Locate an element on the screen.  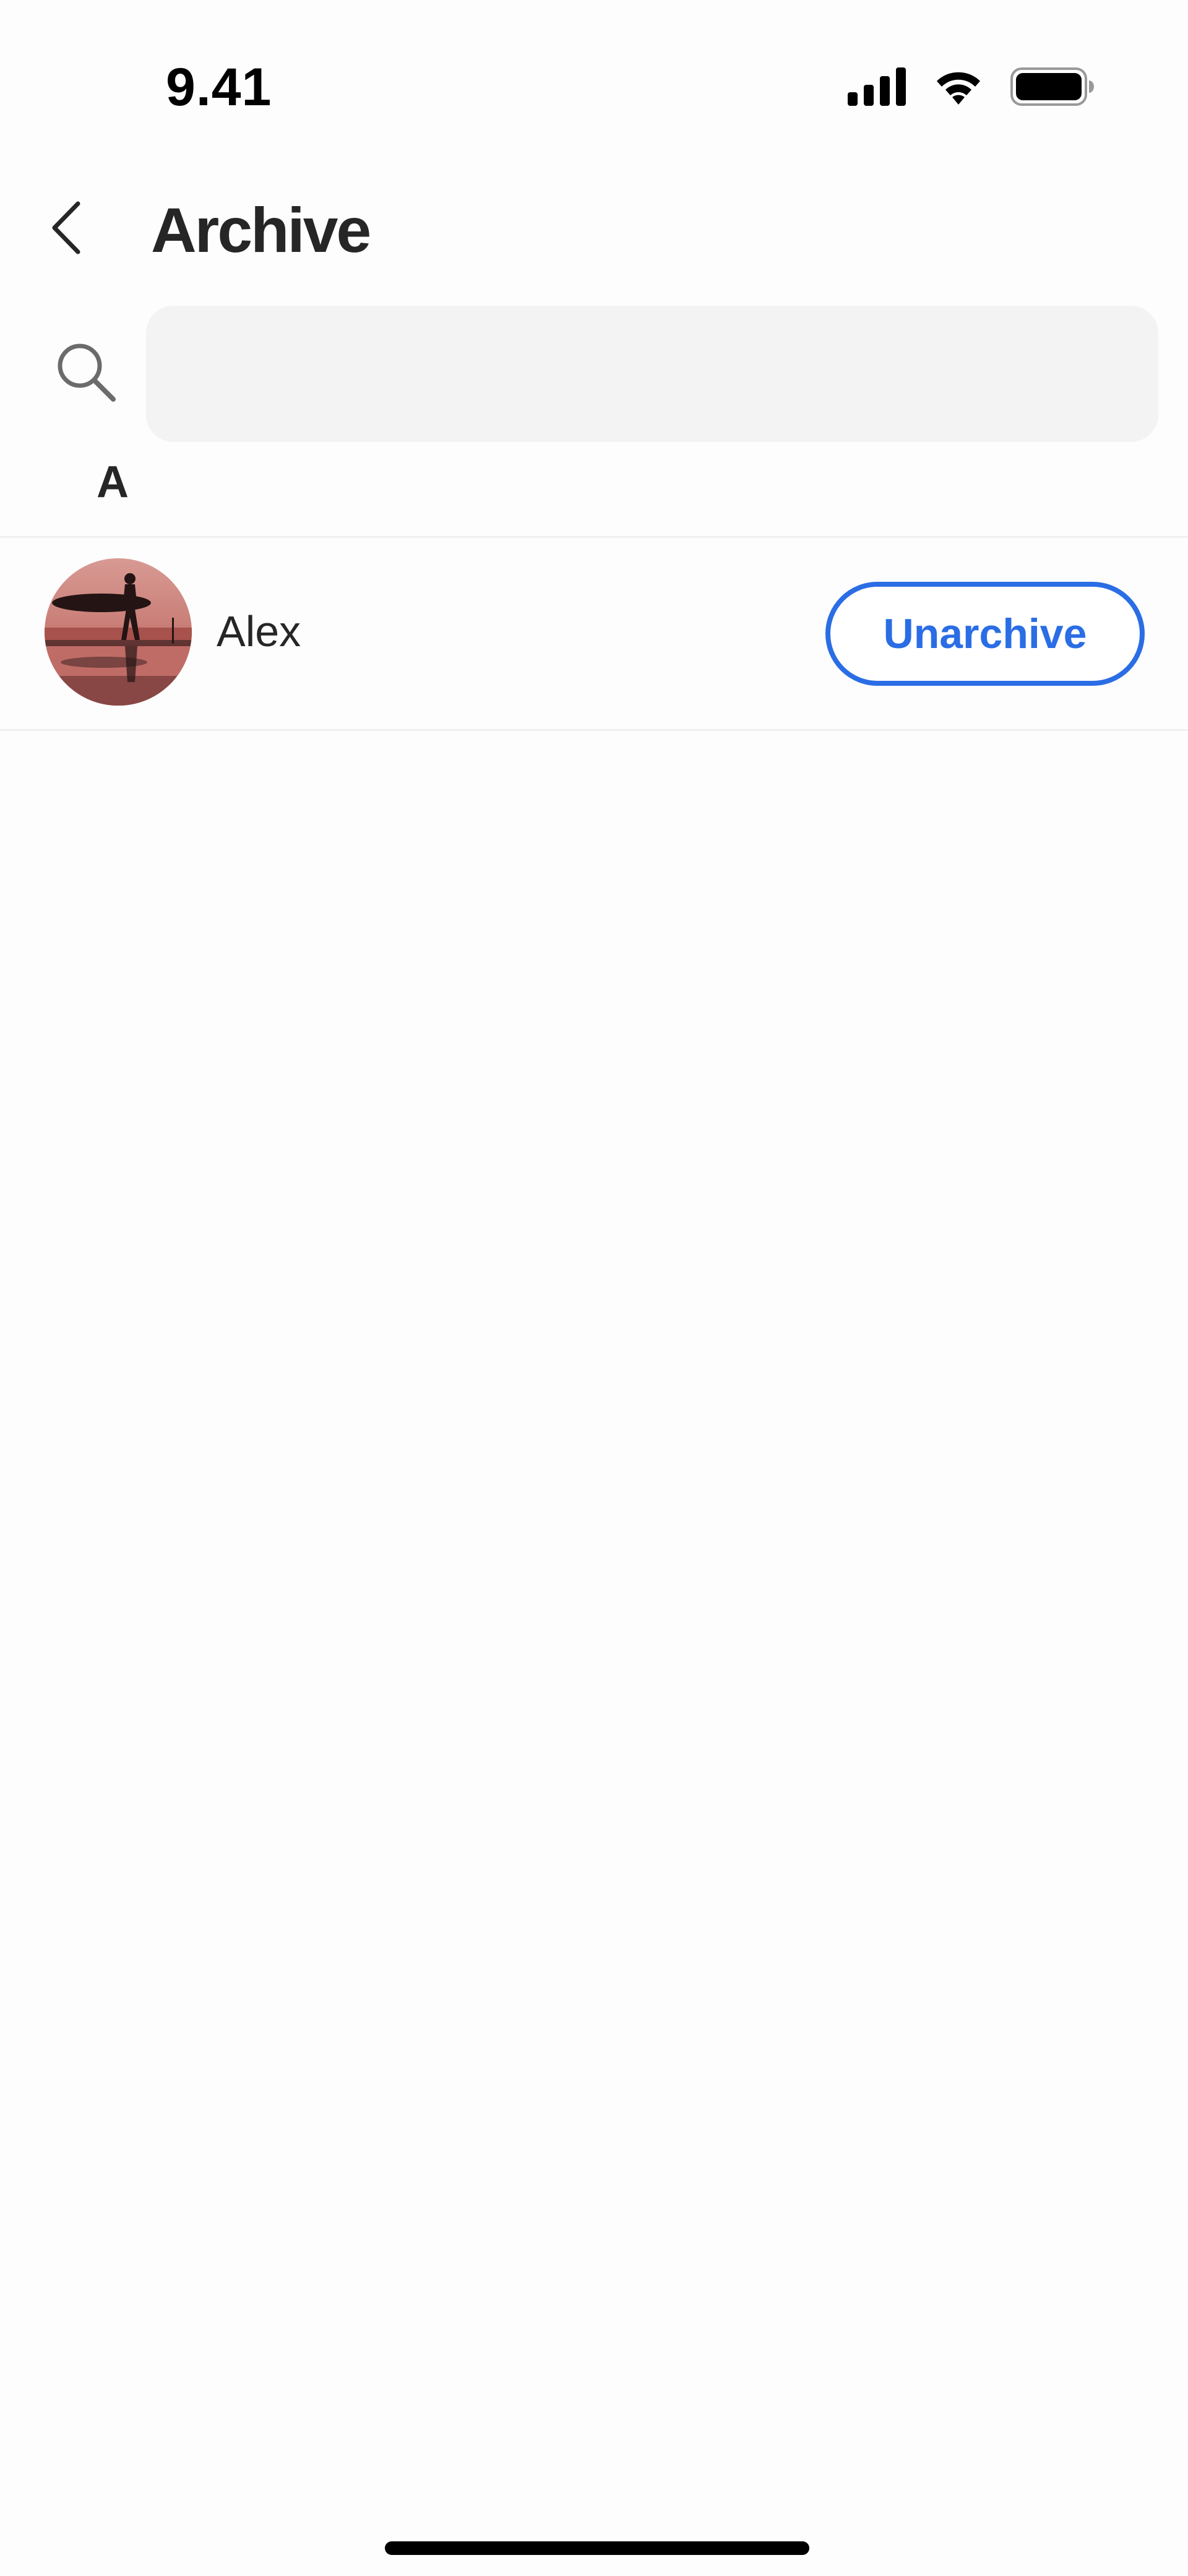
battery-icon is located at coordinates (1052, 86).